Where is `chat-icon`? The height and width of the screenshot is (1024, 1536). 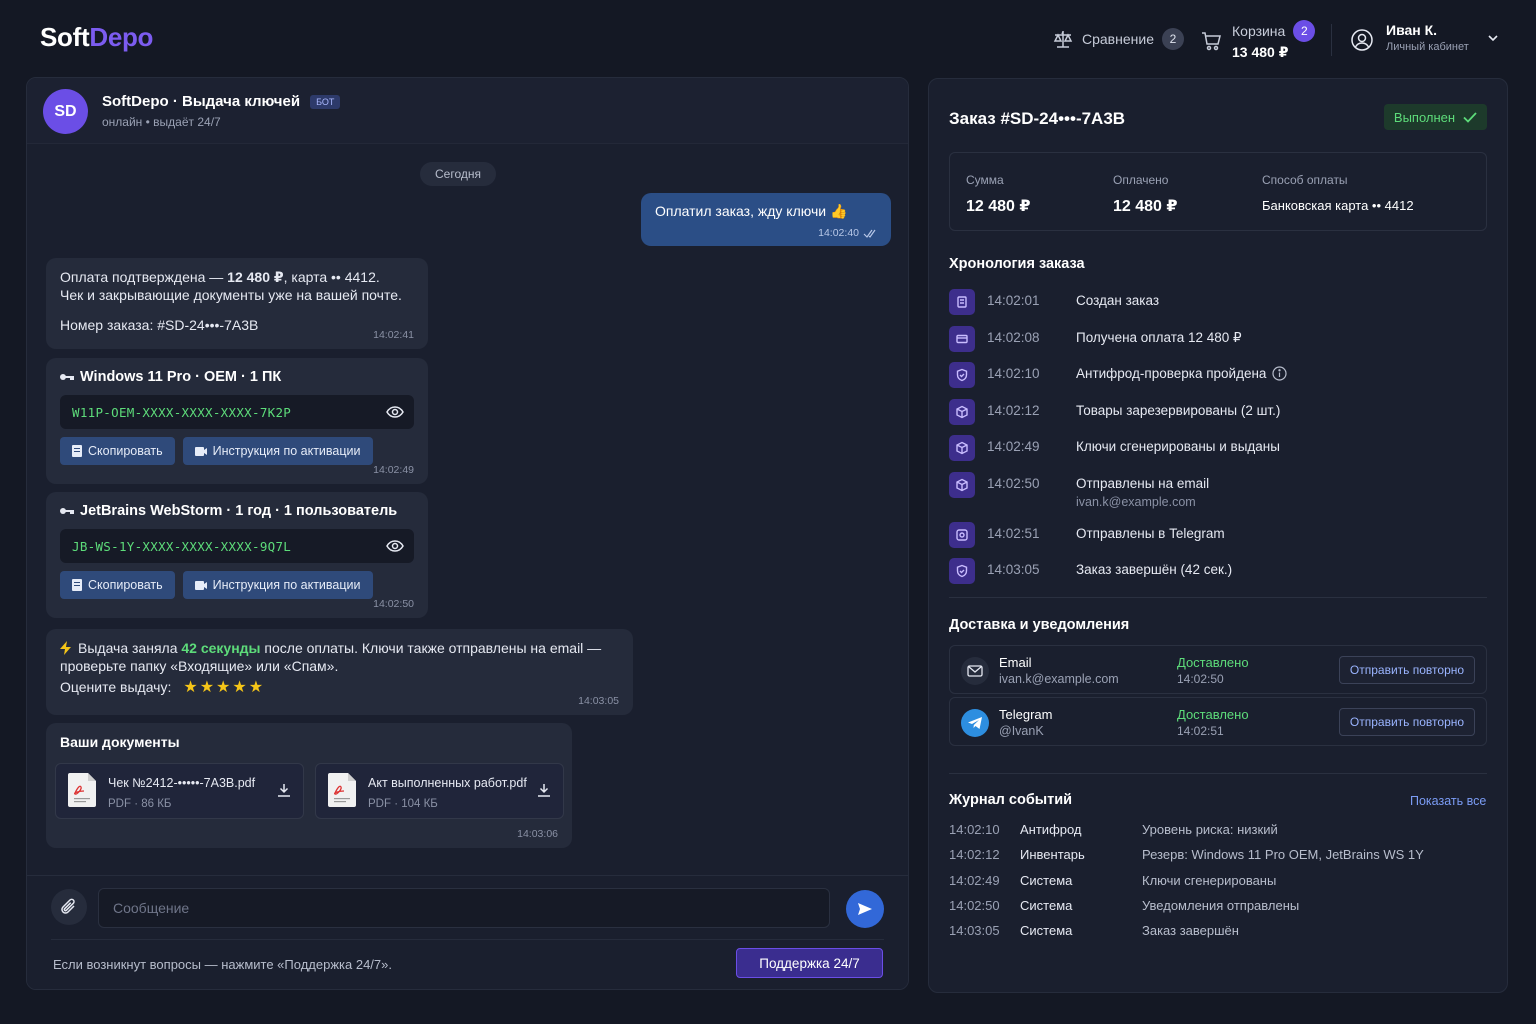 chat-icon is located at coordinates (962, 535).